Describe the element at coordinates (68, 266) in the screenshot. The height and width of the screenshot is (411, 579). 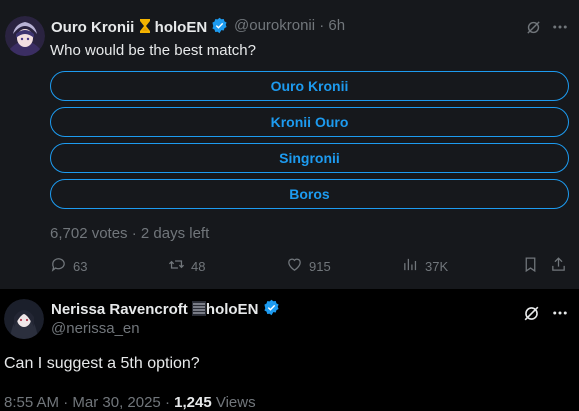
I see `reply-button: 63` at that location.